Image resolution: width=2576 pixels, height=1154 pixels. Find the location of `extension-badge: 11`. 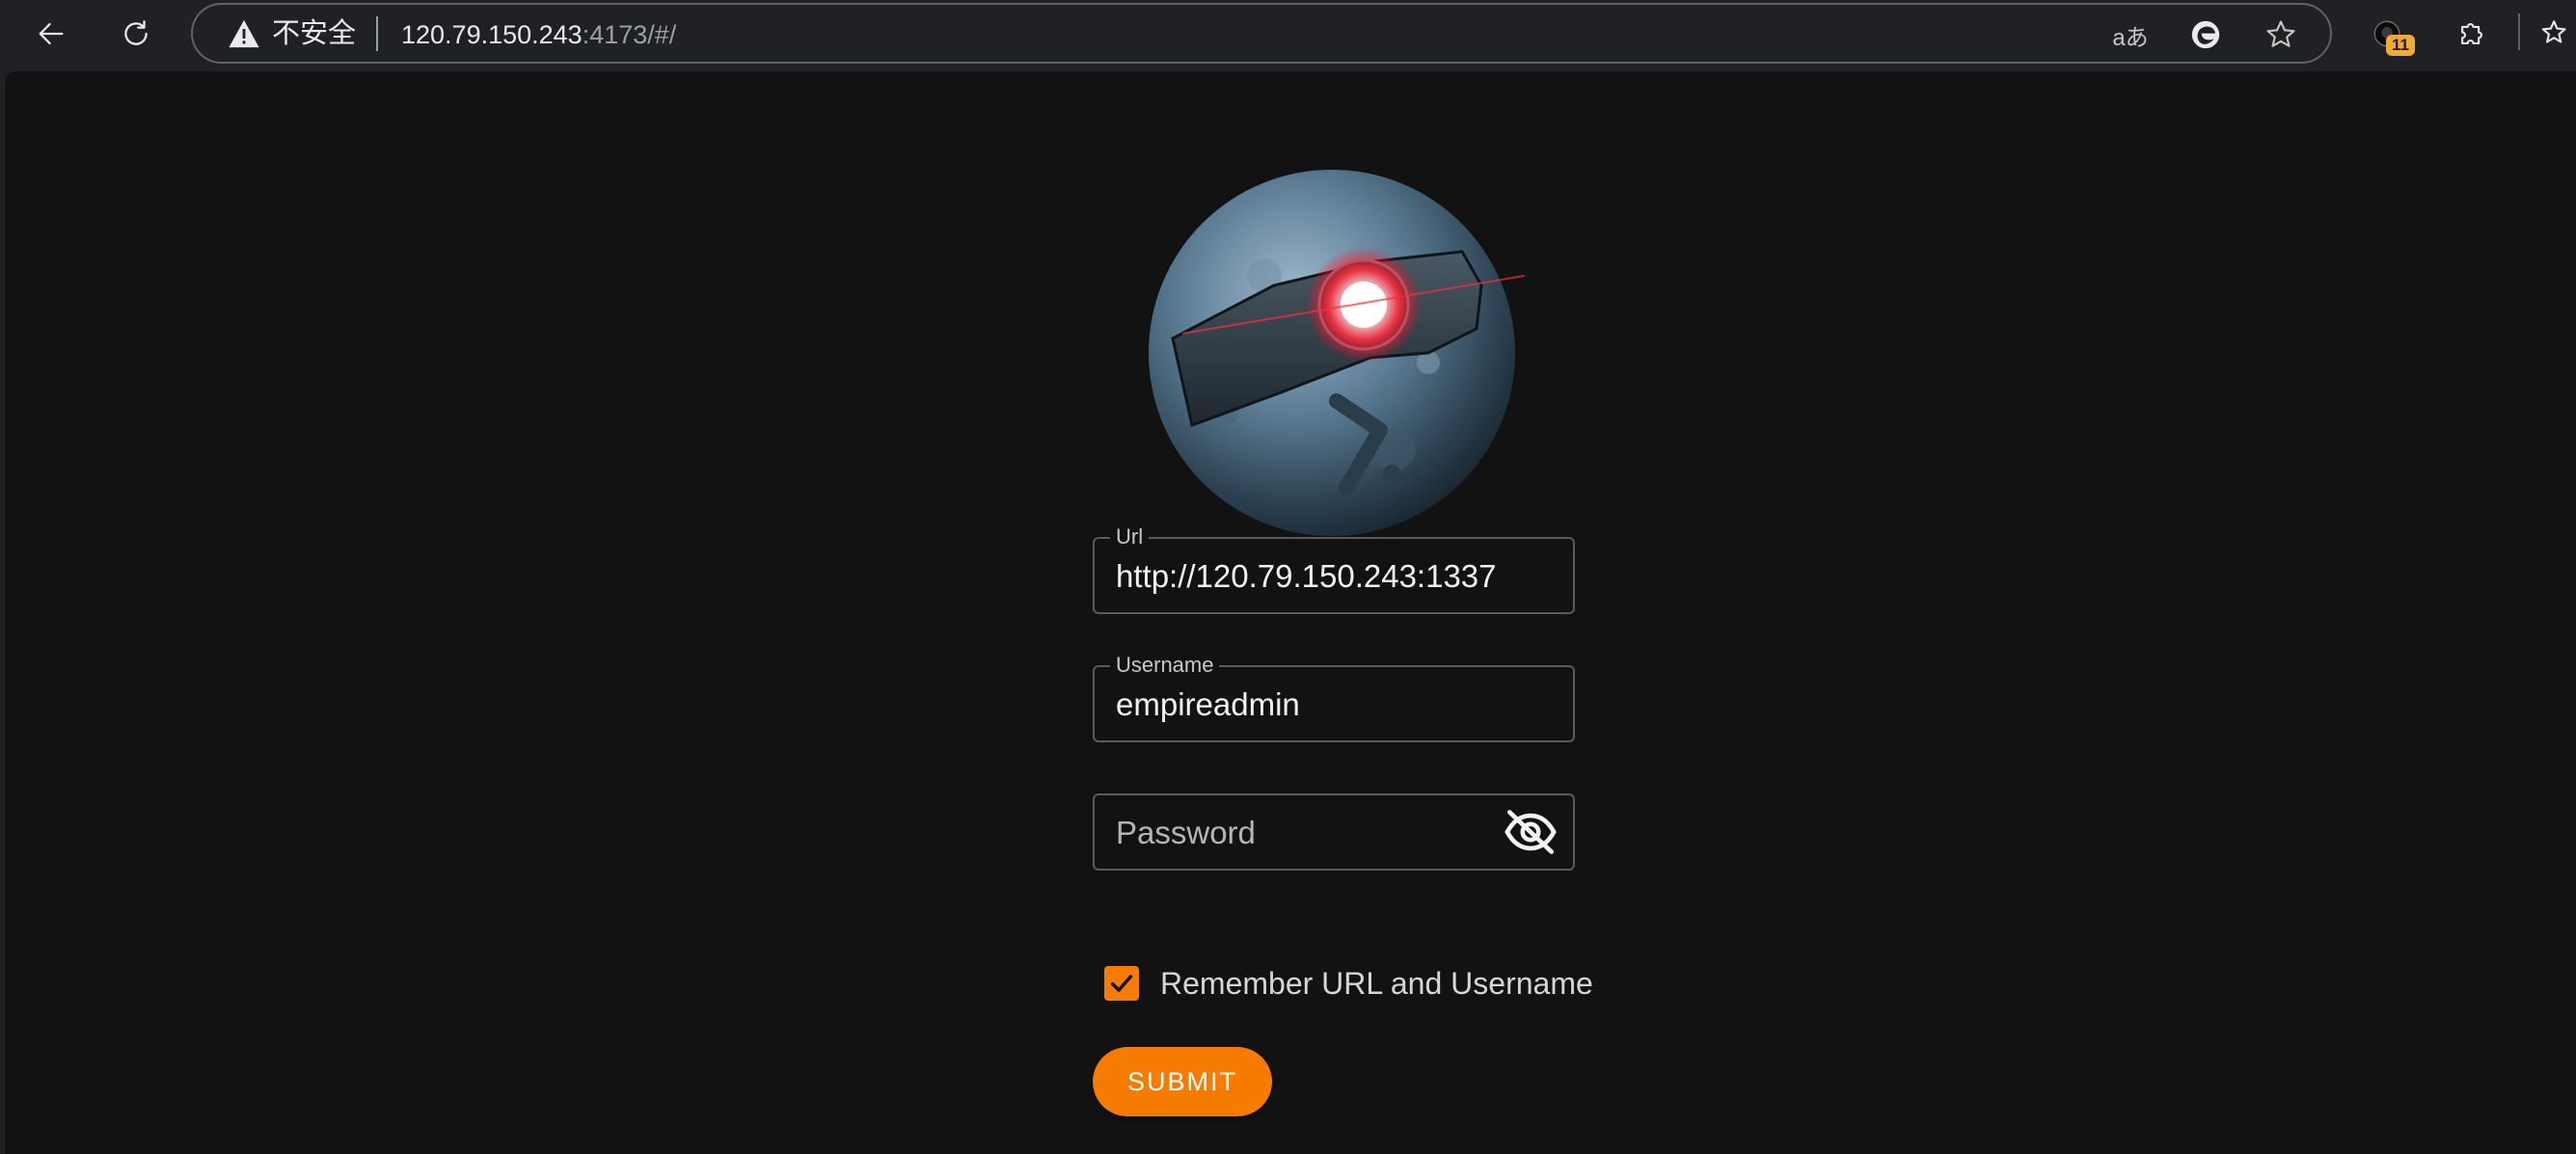

extension-badge: 11 is located at coordinates (2400, 45).